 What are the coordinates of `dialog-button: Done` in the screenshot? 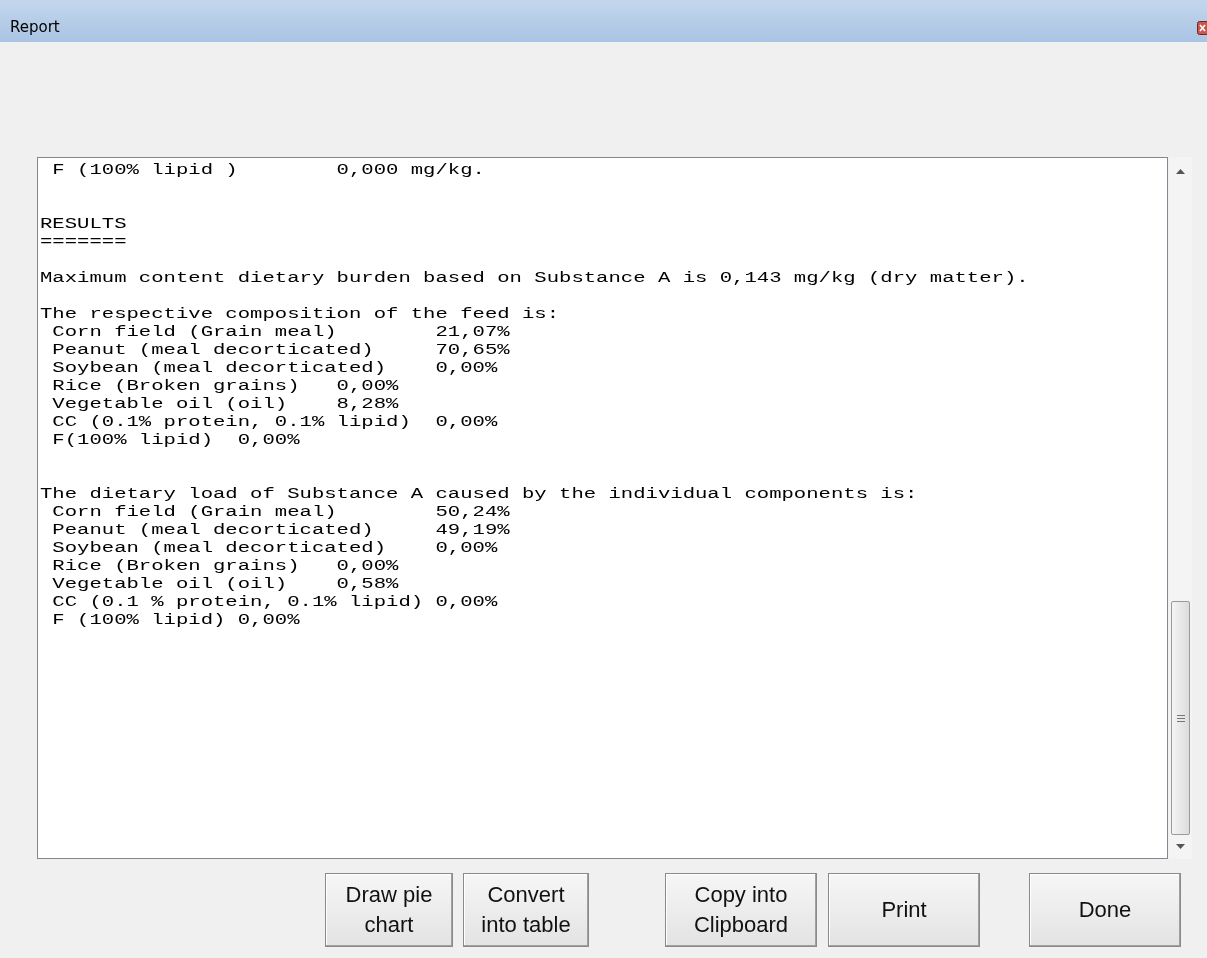 It's located at (1105, 910).